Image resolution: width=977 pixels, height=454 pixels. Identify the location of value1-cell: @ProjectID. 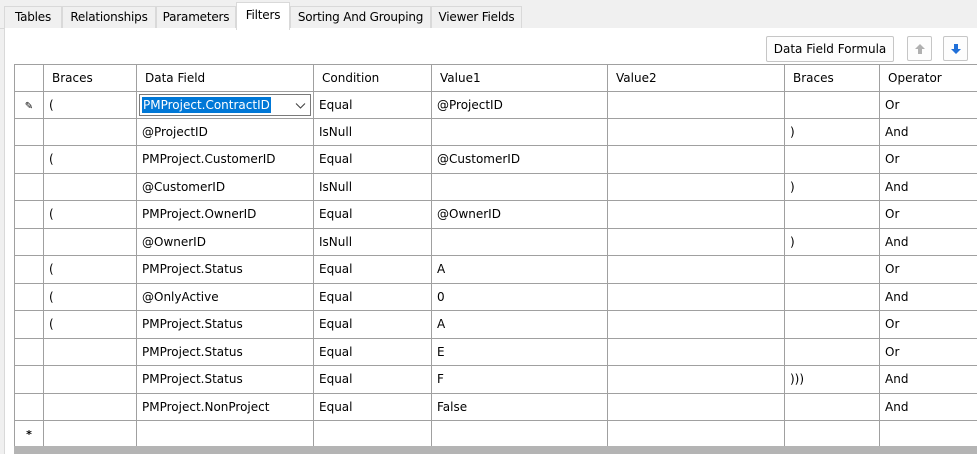
(520, 105).